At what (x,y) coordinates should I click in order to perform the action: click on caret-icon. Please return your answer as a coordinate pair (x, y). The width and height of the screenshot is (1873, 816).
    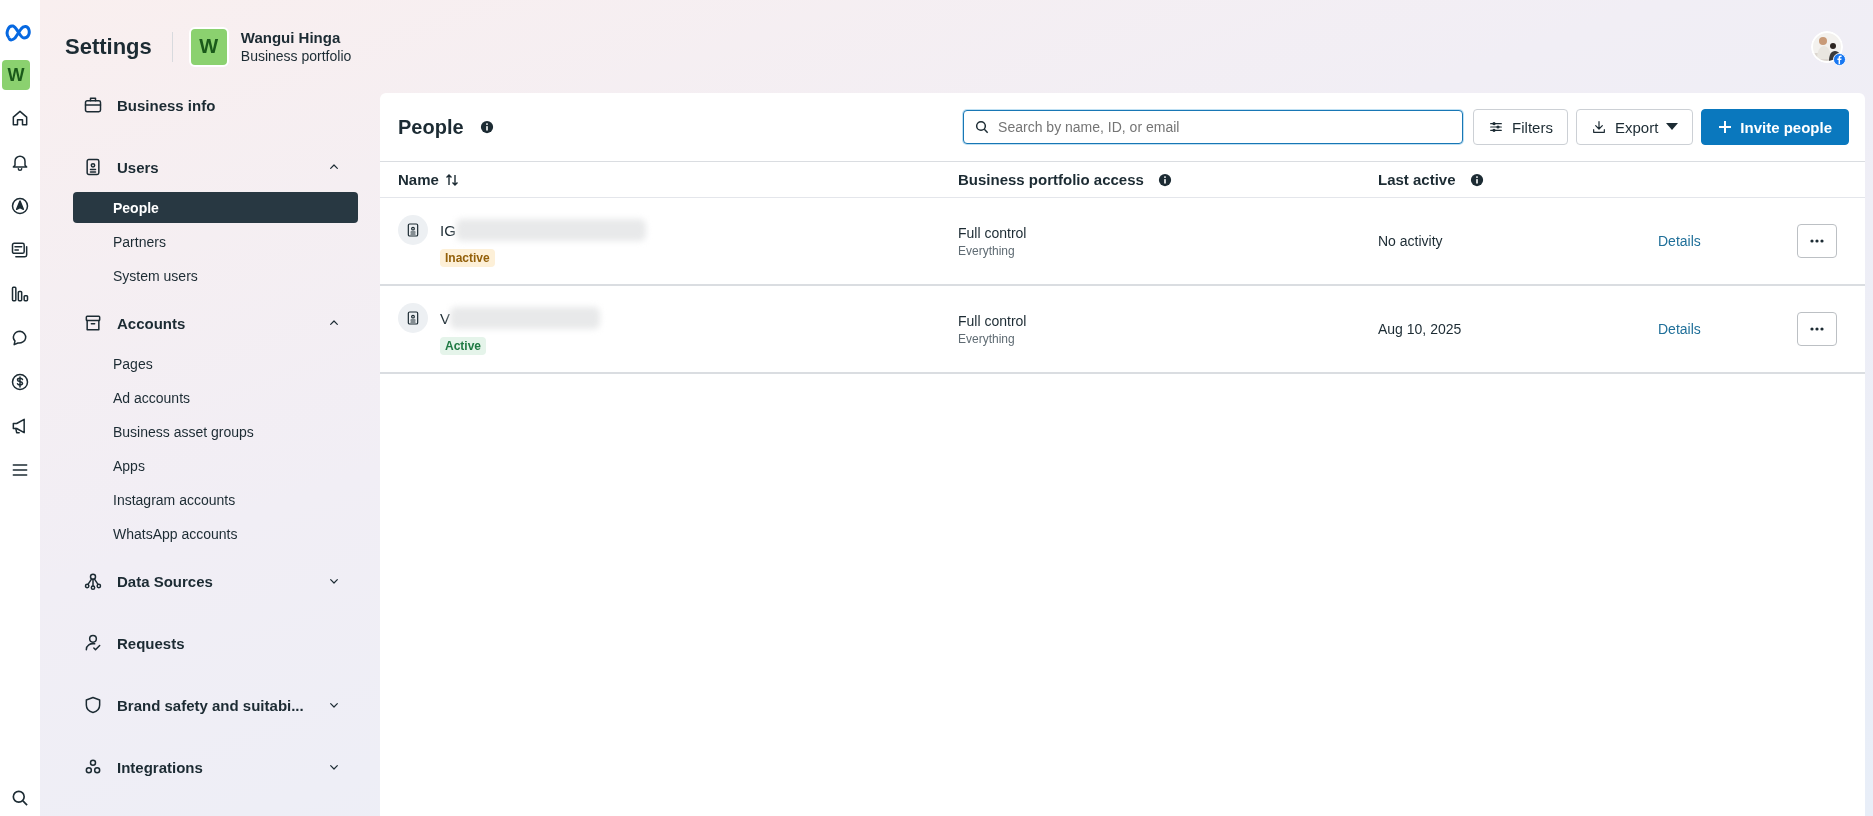
    Looking at the image, I should click on (1672, 127).